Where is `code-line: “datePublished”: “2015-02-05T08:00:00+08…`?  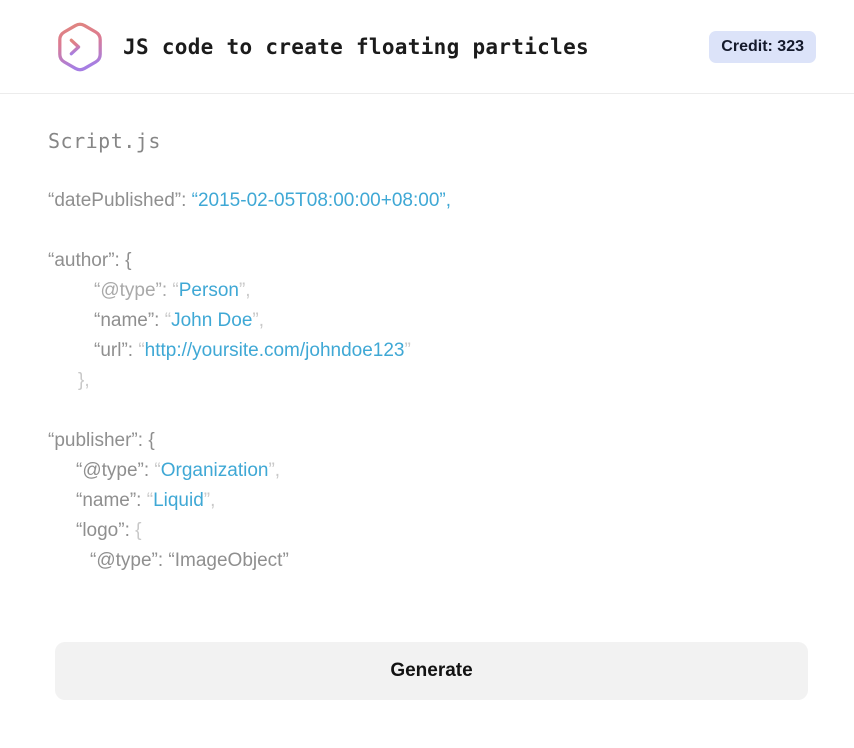 code-line: “datePublished”: “2015-02-05T08:00:00+08… is located at coordinates (427, 201).